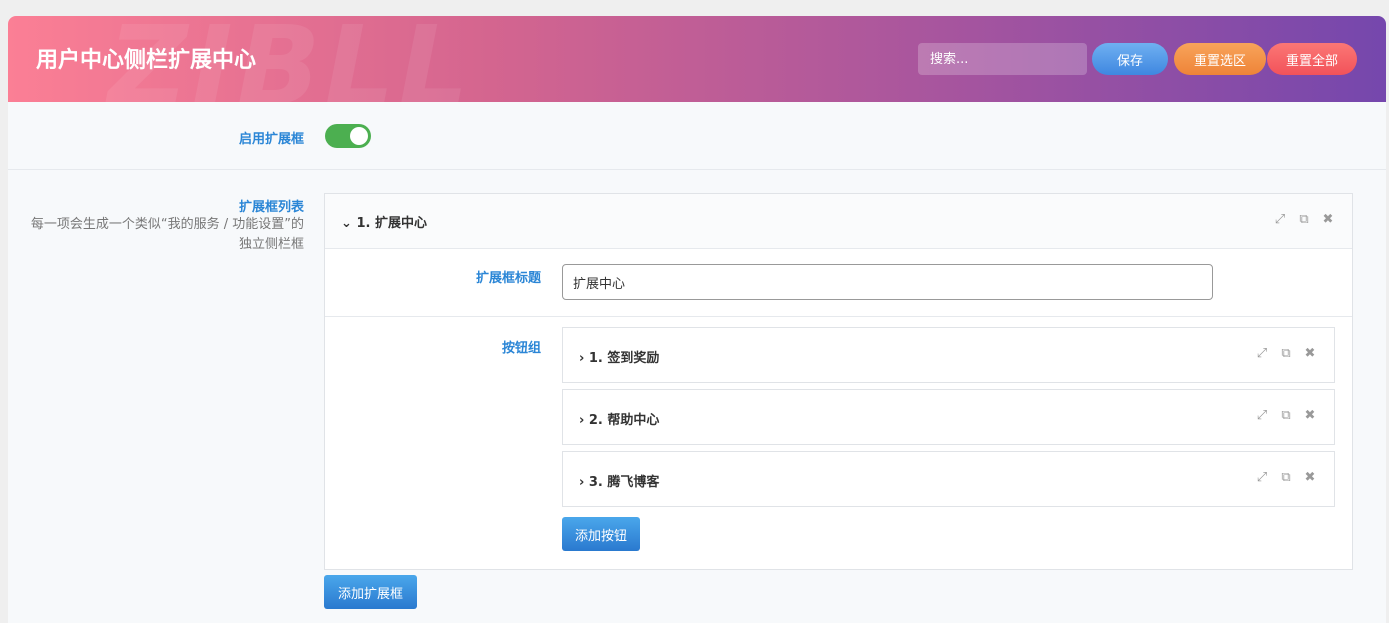  I want to click on button-item-title: › 3. 腾飞博客, so click(619, 480).